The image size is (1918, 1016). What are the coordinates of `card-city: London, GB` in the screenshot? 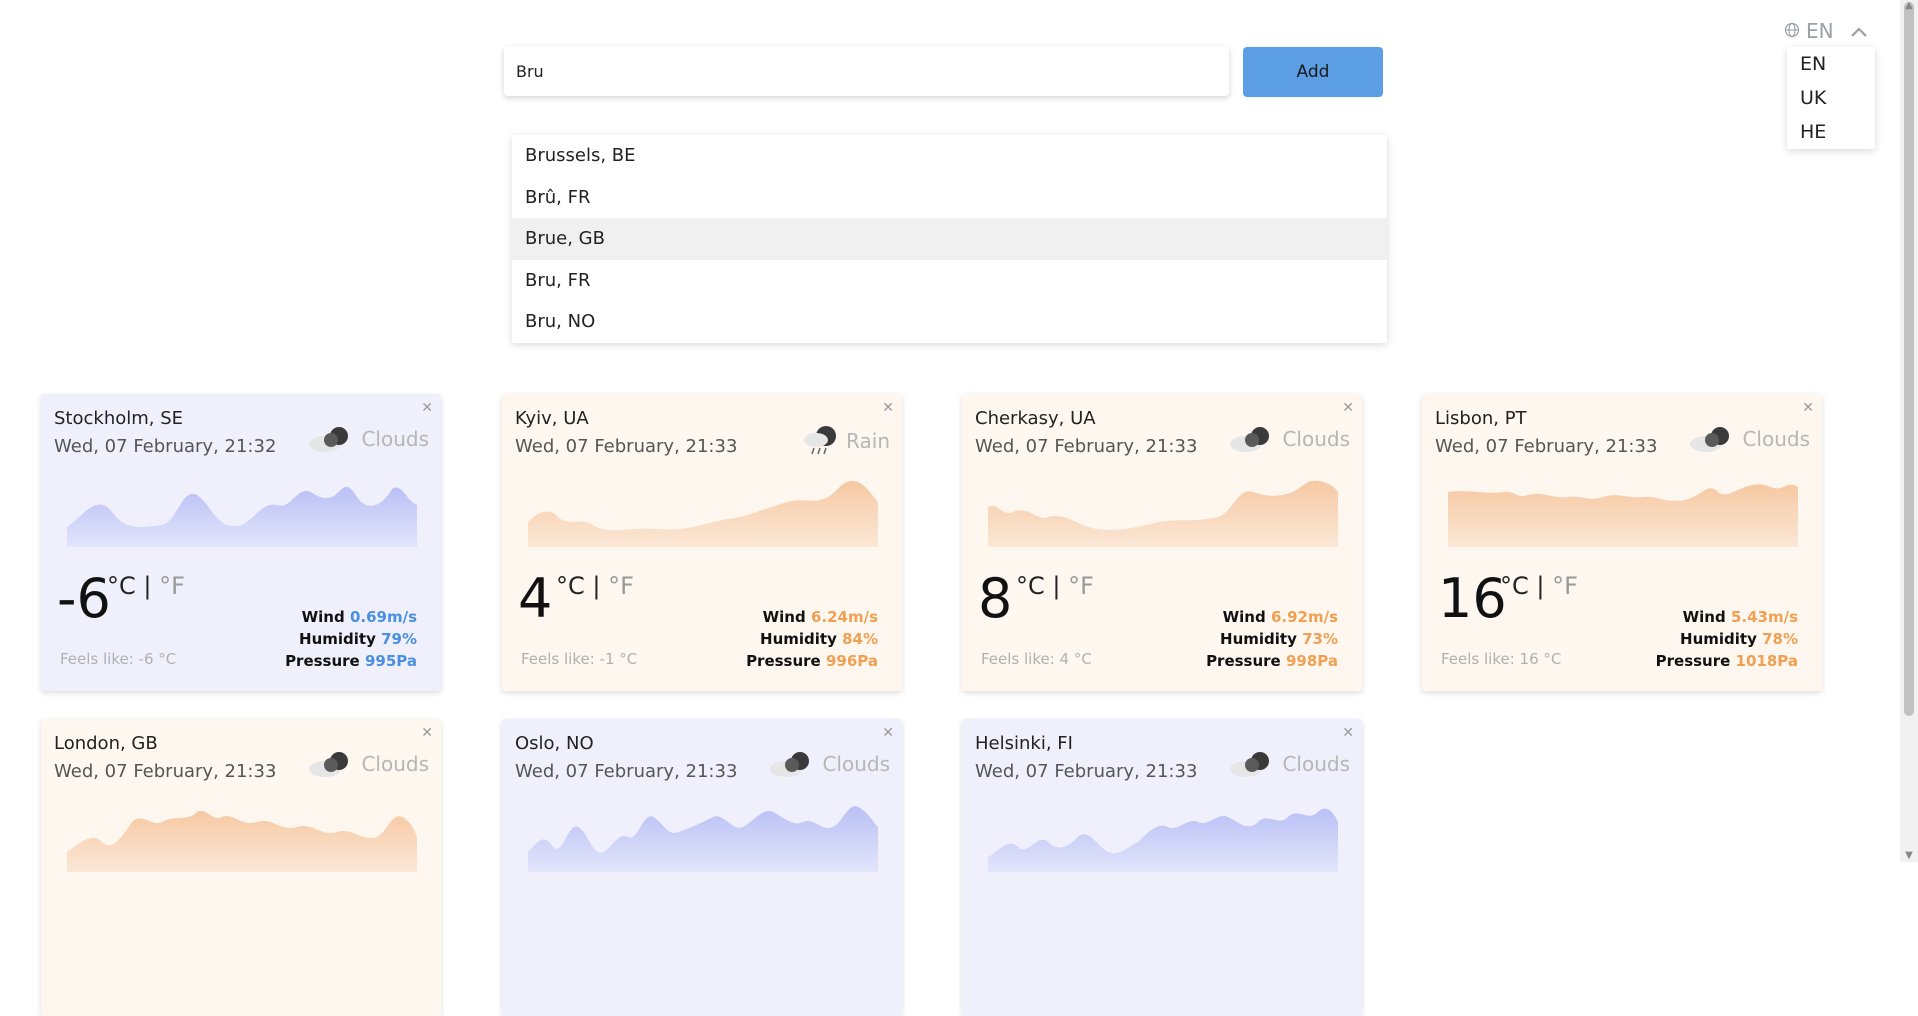 It's located at (106, 743).